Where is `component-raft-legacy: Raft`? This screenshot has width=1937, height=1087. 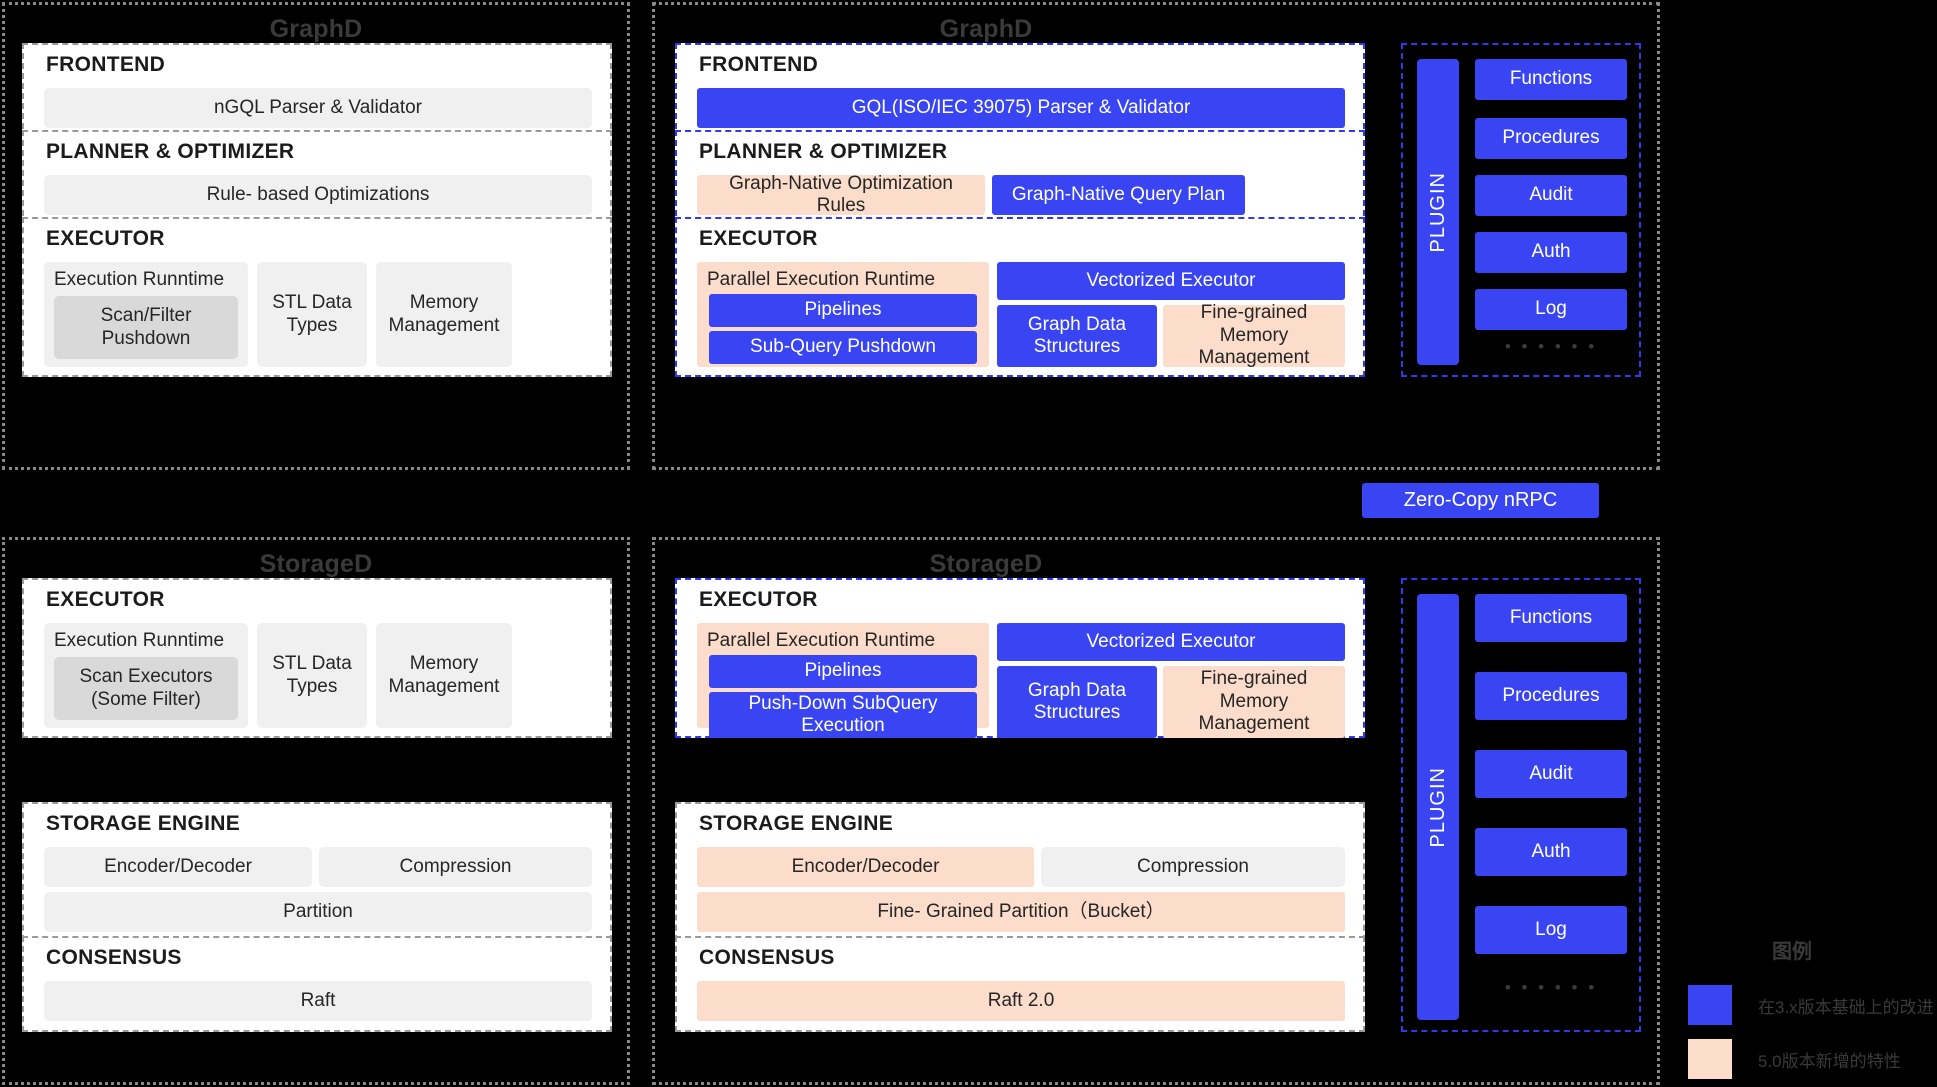
component-raft-legacy: Raft is located at coordinates (318, 1001).